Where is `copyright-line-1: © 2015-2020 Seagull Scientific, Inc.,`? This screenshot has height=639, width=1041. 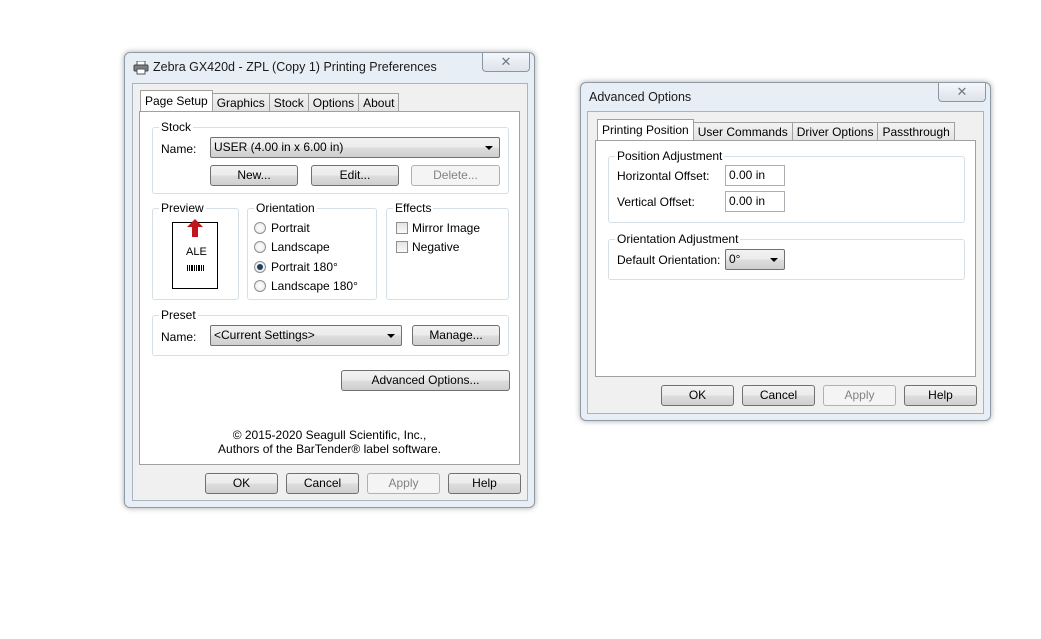 copyright-line-1: © 2015-2020 Seagull Scientific, Inc., is located at coordinates (329, 435).